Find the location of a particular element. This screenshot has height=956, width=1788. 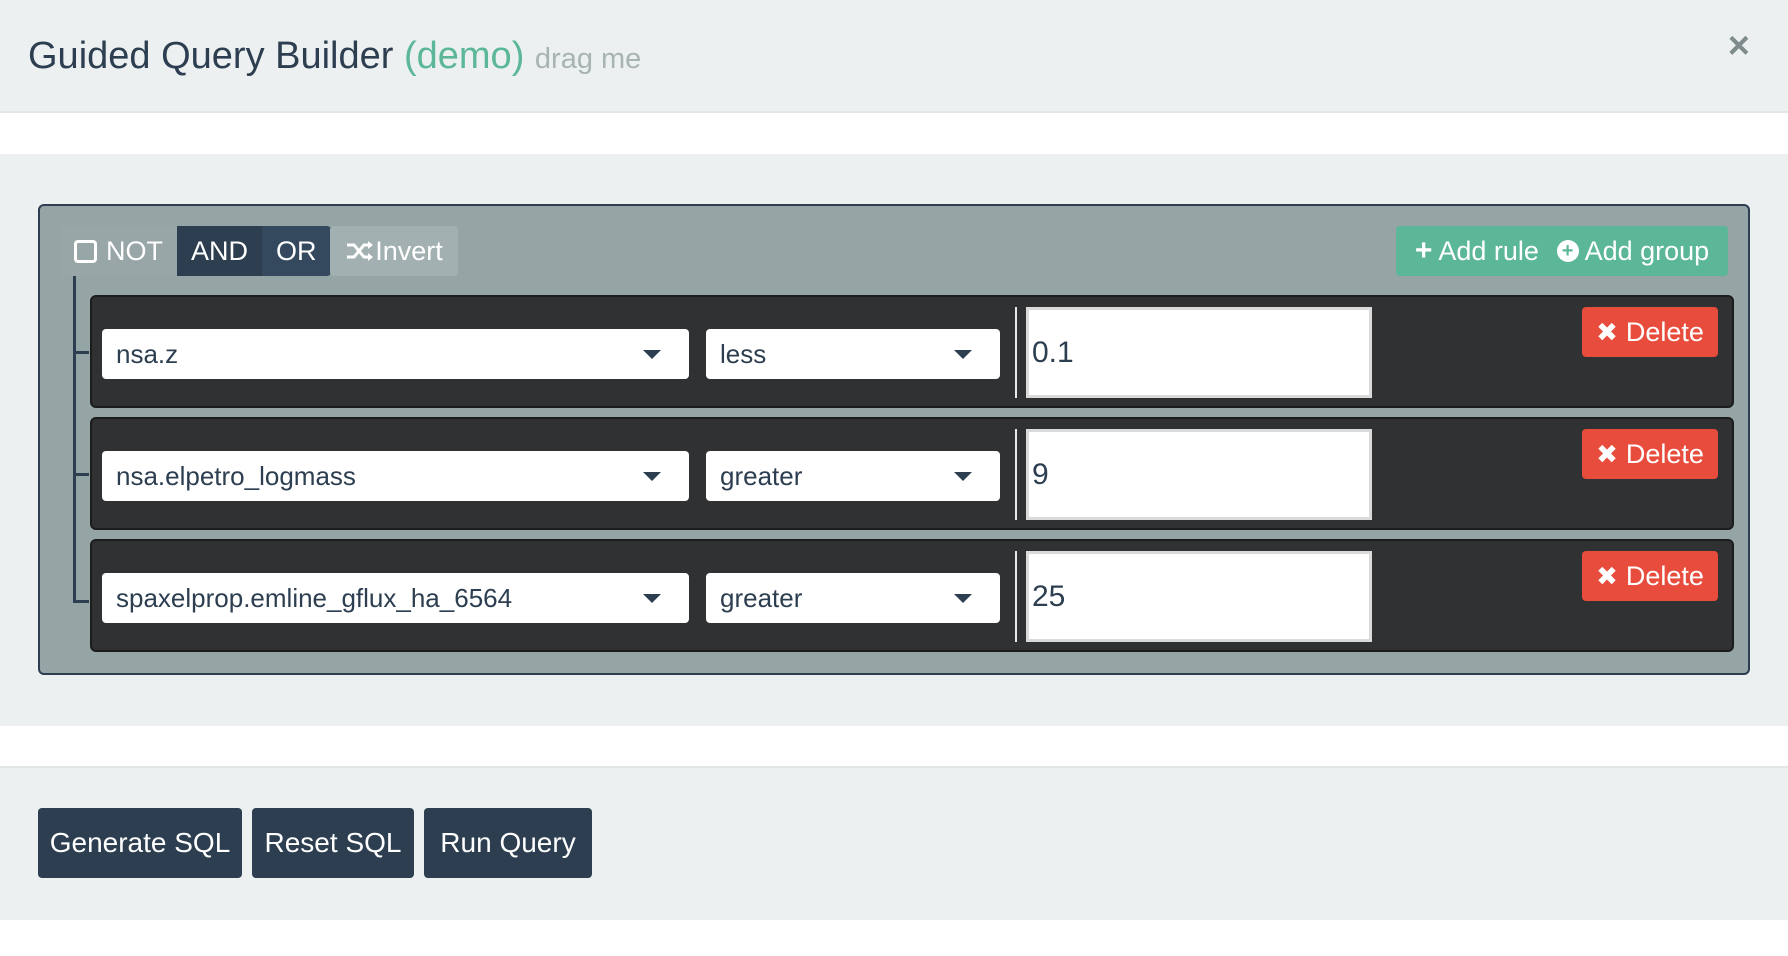

field-select: nsa.elpetro_logmass is located at coordinates (395, 476).